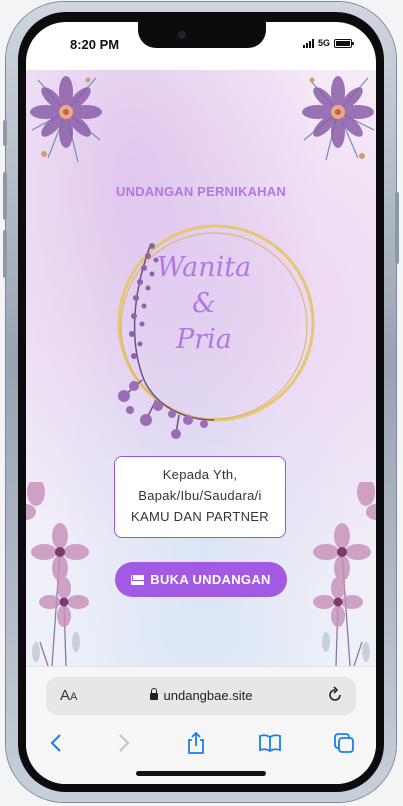 This screenshot has width=403, height=806. Describe the element at coordinates (200, 474) in the screenshot. I see `recipient-greeting: Kepada Yth,` at that location.